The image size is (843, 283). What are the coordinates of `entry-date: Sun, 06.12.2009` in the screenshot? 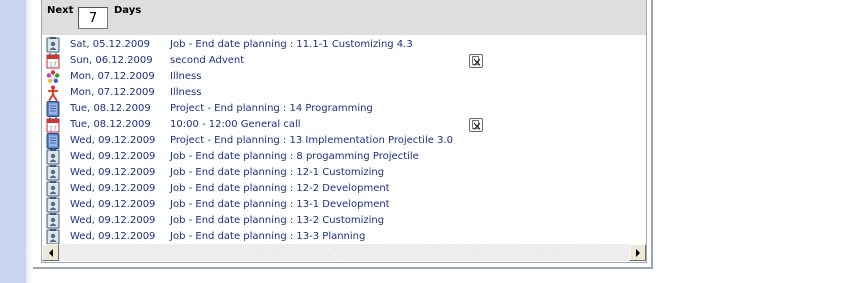 It's located at (111, 61).